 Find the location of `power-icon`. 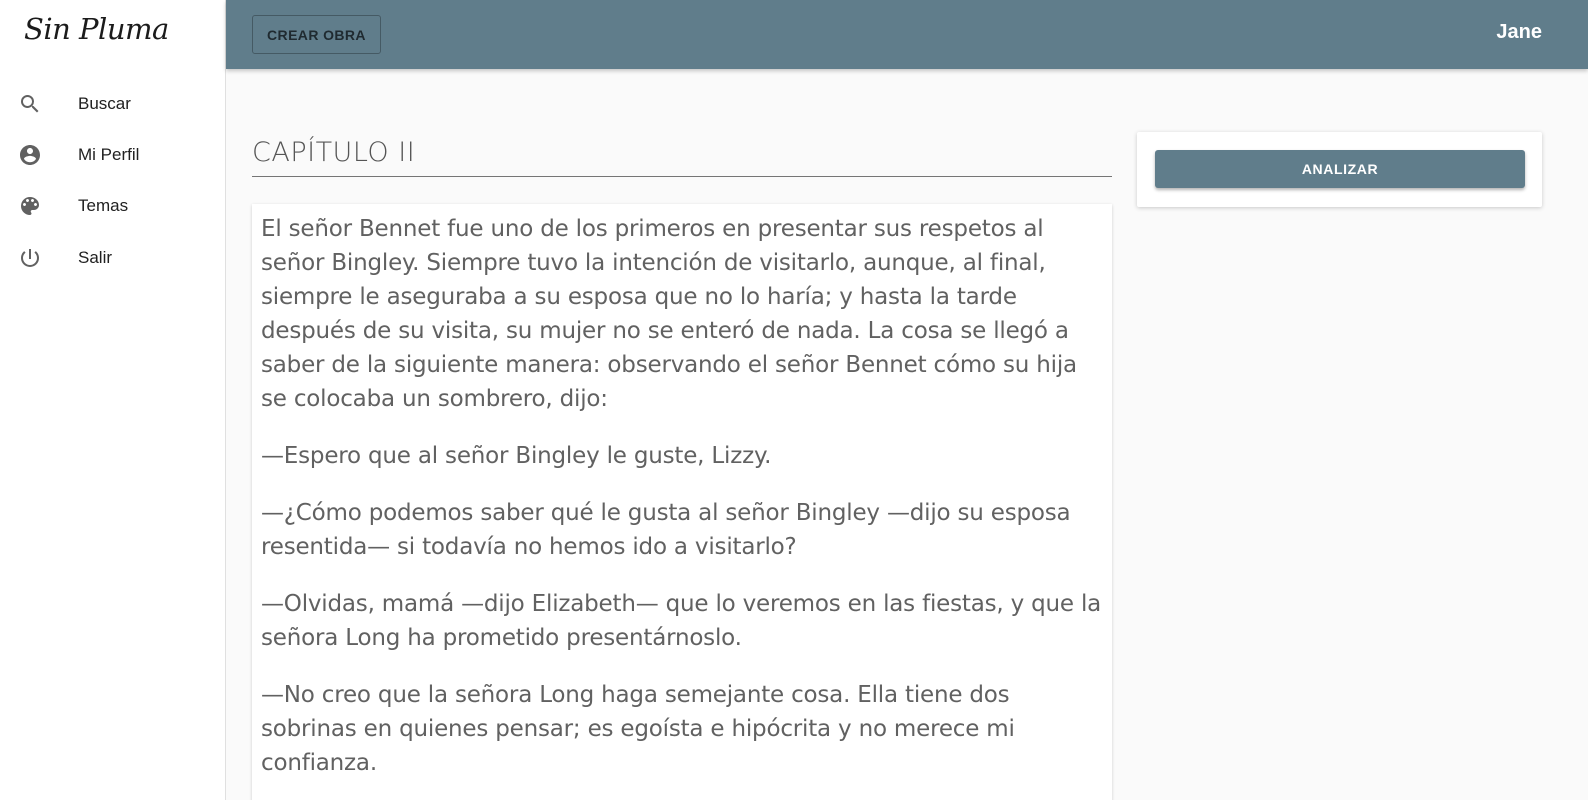

power-icon is located at coordinates (30, 258).